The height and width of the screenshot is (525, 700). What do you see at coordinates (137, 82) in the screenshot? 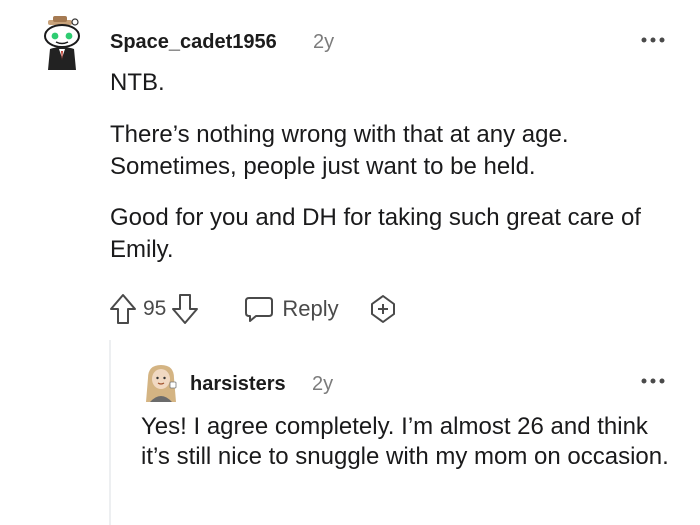
I see `comment-paragraph: NTB.` at bounding box center [137, 82].